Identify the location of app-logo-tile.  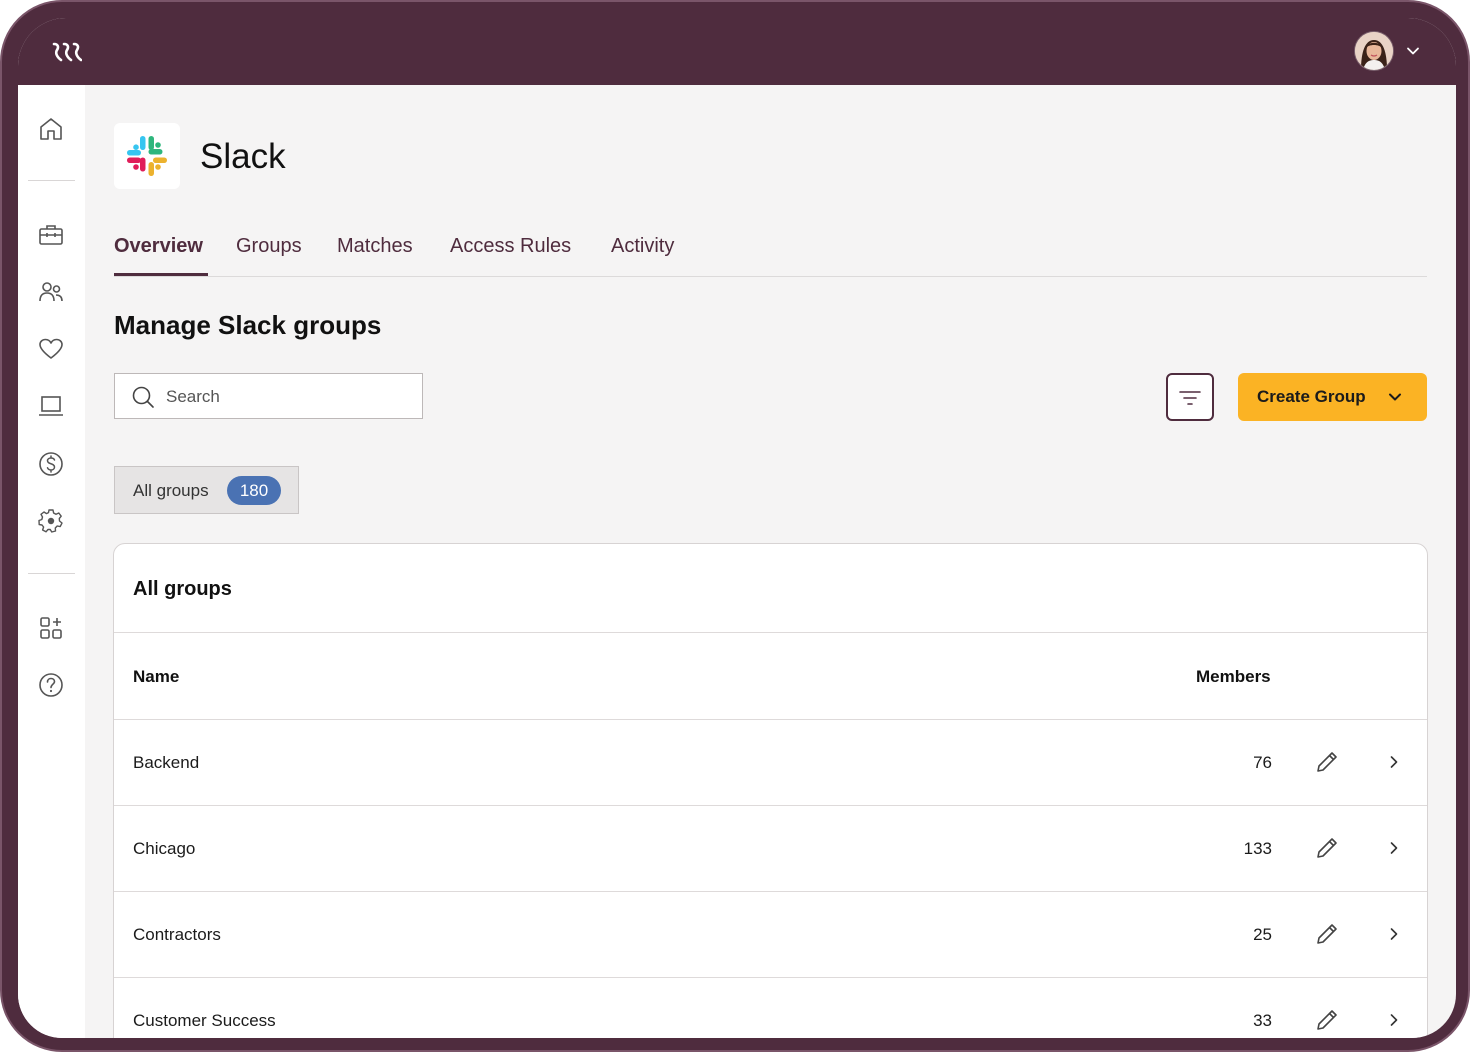
(147, 156).